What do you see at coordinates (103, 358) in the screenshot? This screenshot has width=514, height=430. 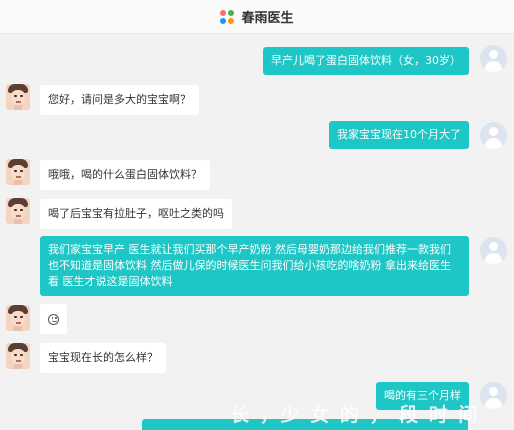 I see `message-bubble-doctor: 宝宝现在长的怎么样？` at bounding box center [103, 358].